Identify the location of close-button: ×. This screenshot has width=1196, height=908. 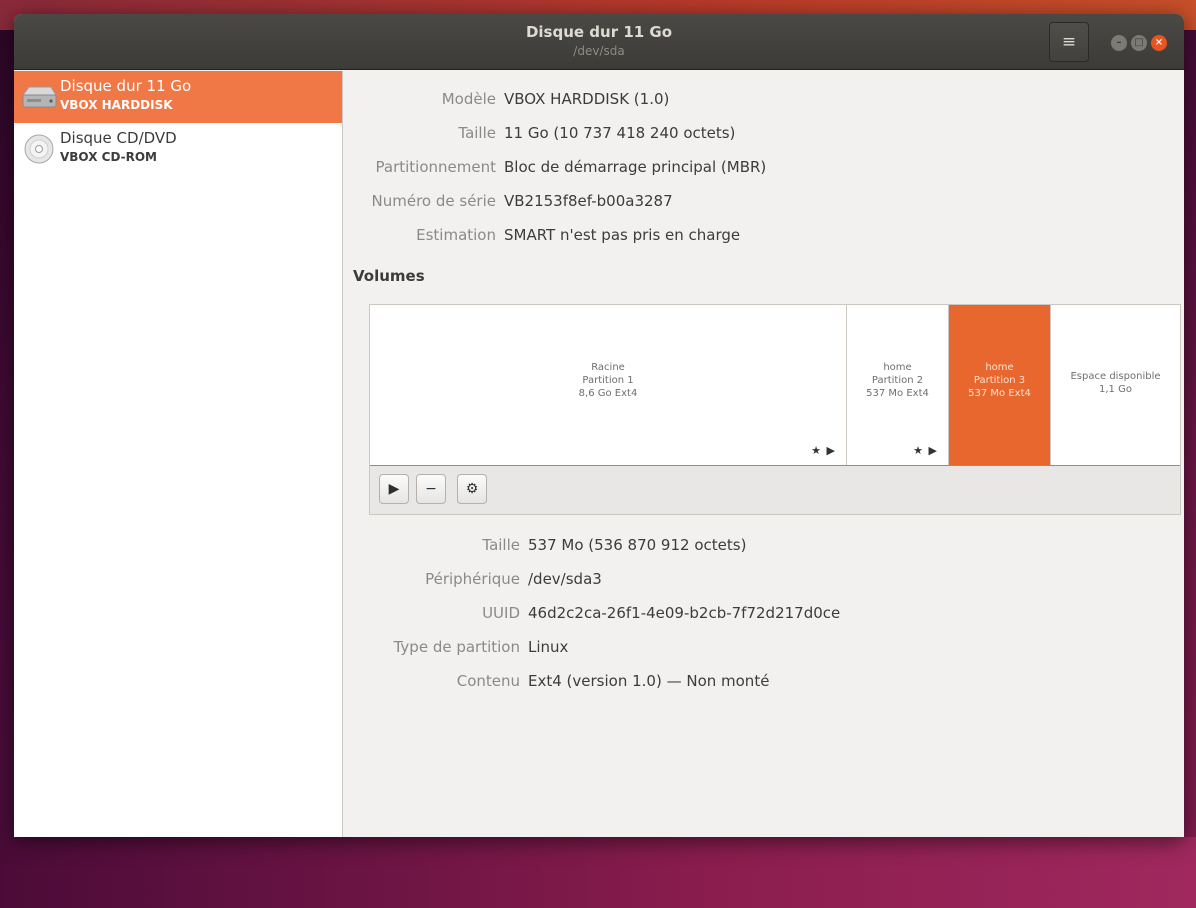
(1159, 43).